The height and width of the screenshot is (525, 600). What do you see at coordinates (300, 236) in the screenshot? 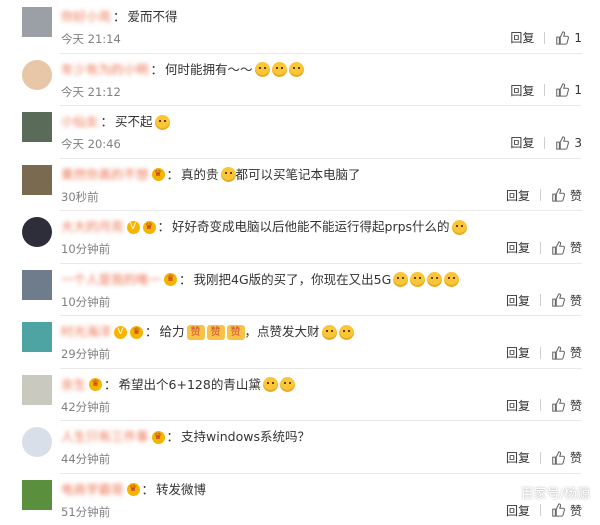
I see `comment-item: 大大的月亮V♛：好好奇变成电脑以后他能不能运行得起prps什么的 10分钟前 回复 赞` at bounding box center [300, 236].